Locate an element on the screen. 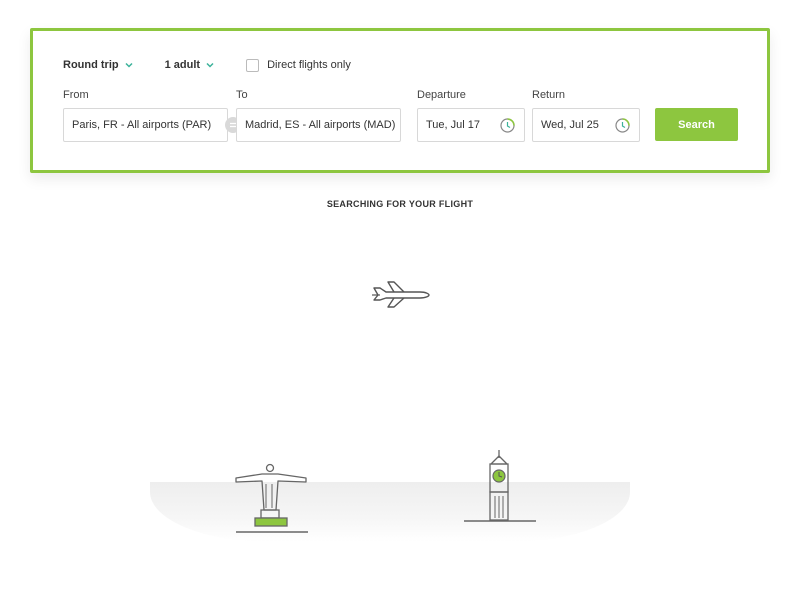 This screenshot has height=600, width=800. to-label: To is located at coordinates (242, 95).